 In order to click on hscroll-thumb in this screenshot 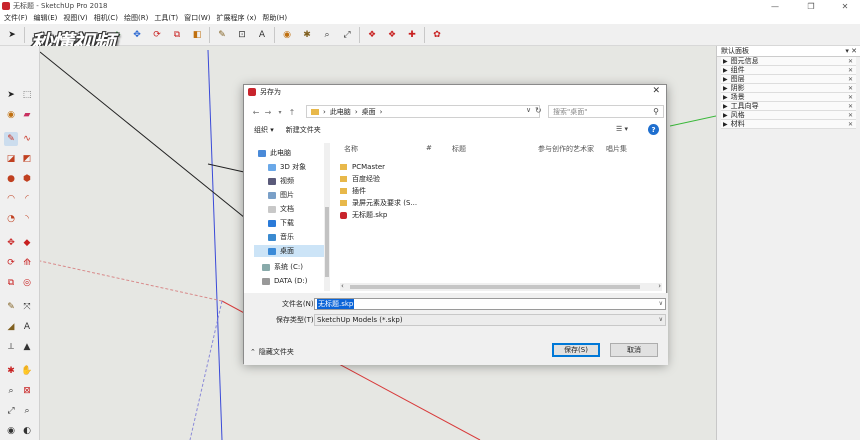, I will do `click(495, 287)`.